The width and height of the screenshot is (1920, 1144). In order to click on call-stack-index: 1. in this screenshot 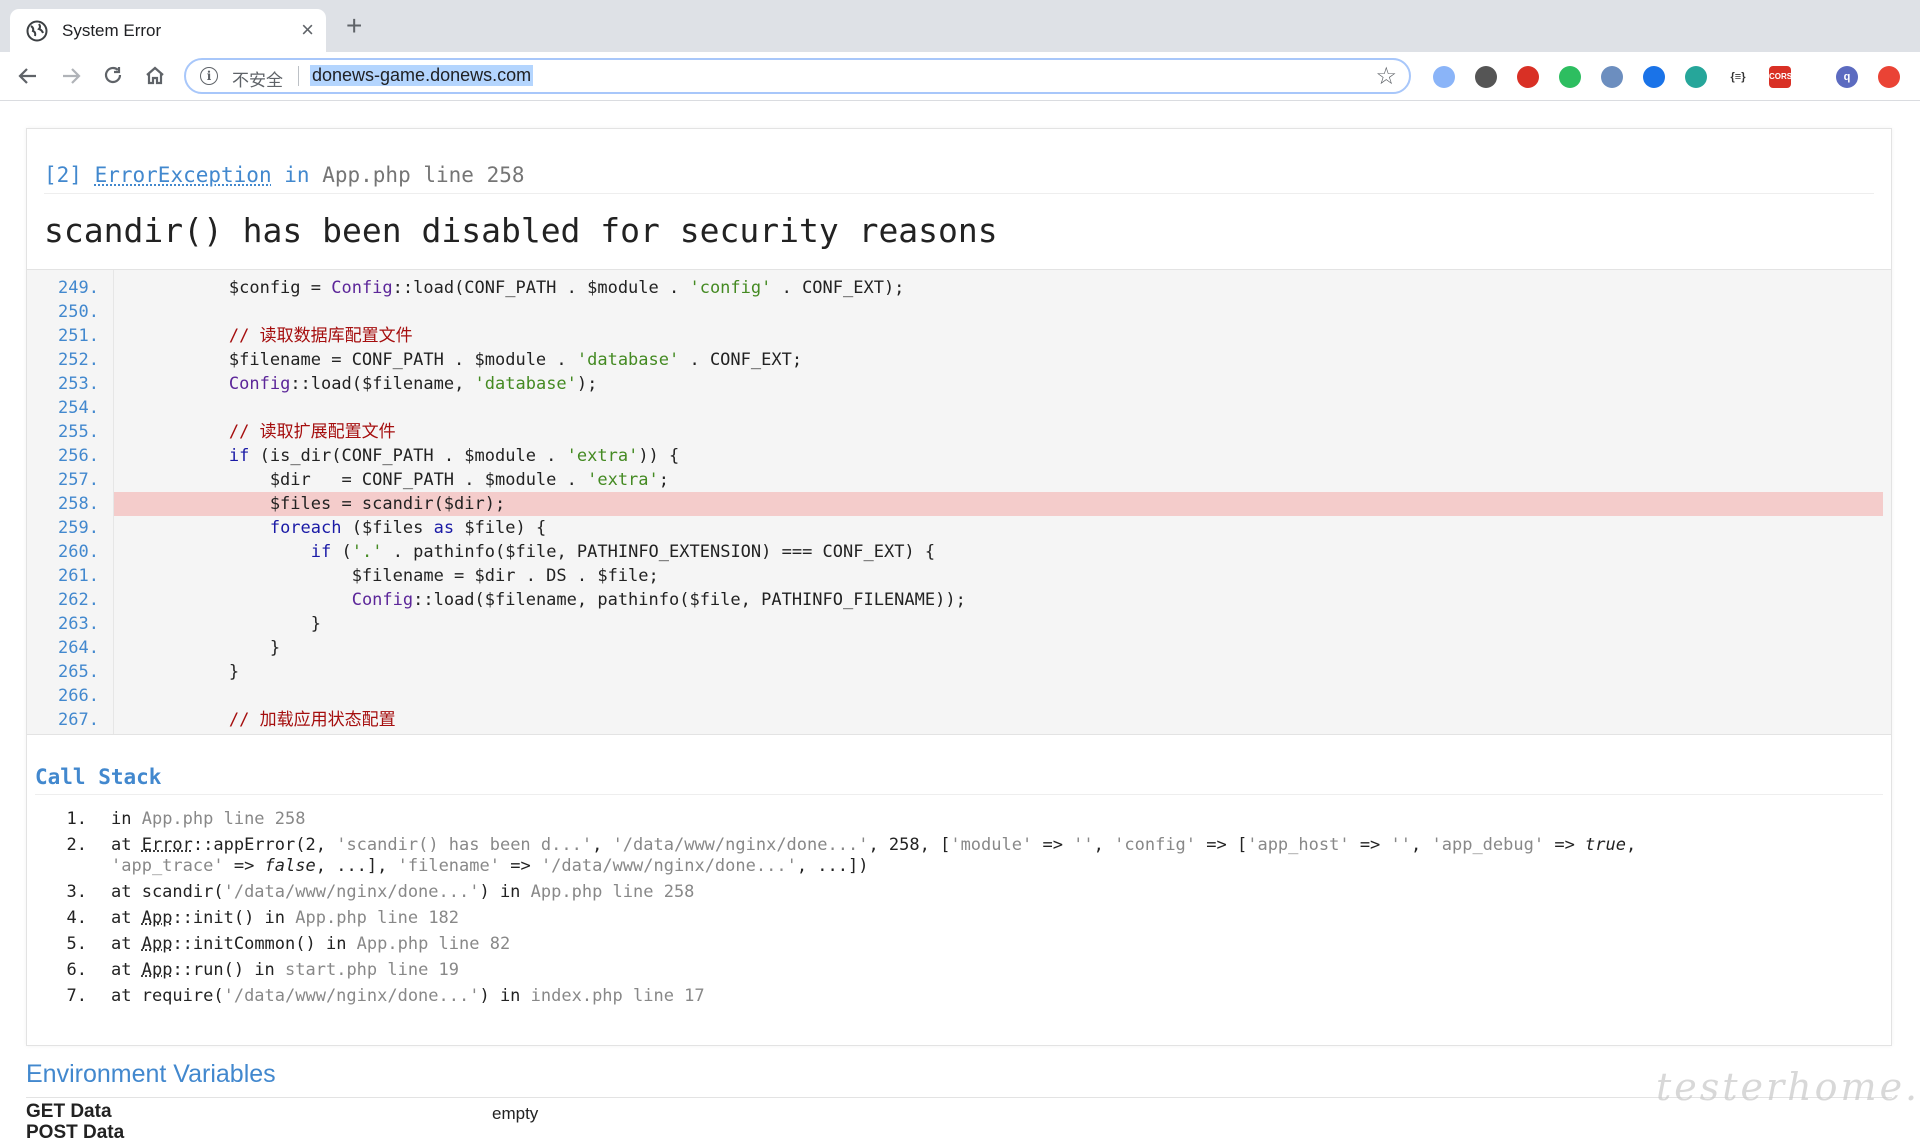, I will do `click(76, 819)`.